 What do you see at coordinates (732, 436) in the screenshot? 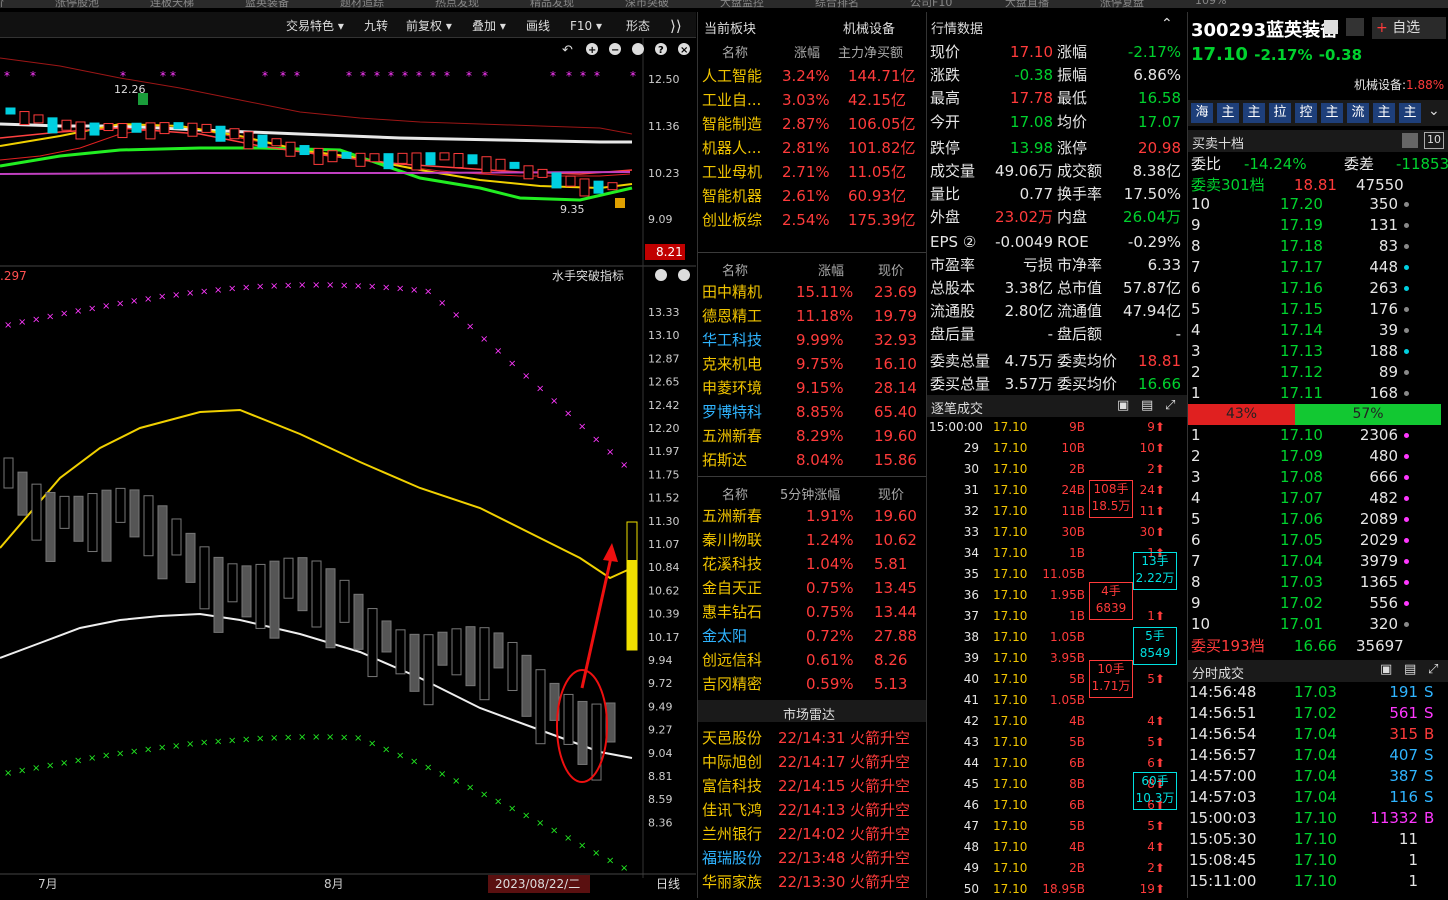
I see `gainers-row-name: 五洲新春` at bounding box center [732, 436].